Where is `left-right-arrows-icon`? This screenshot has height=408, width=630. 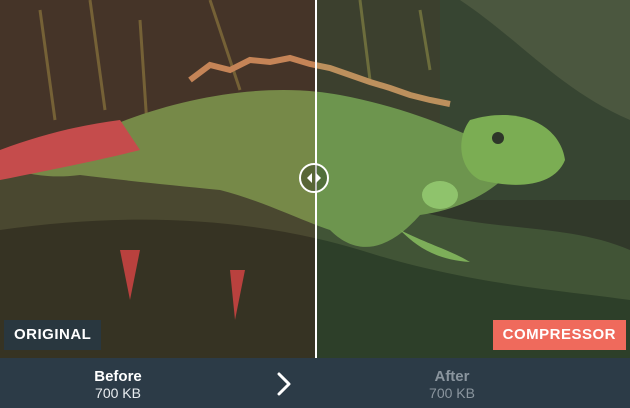 left-right-arrows-icon is located at coordinates (314, 178).